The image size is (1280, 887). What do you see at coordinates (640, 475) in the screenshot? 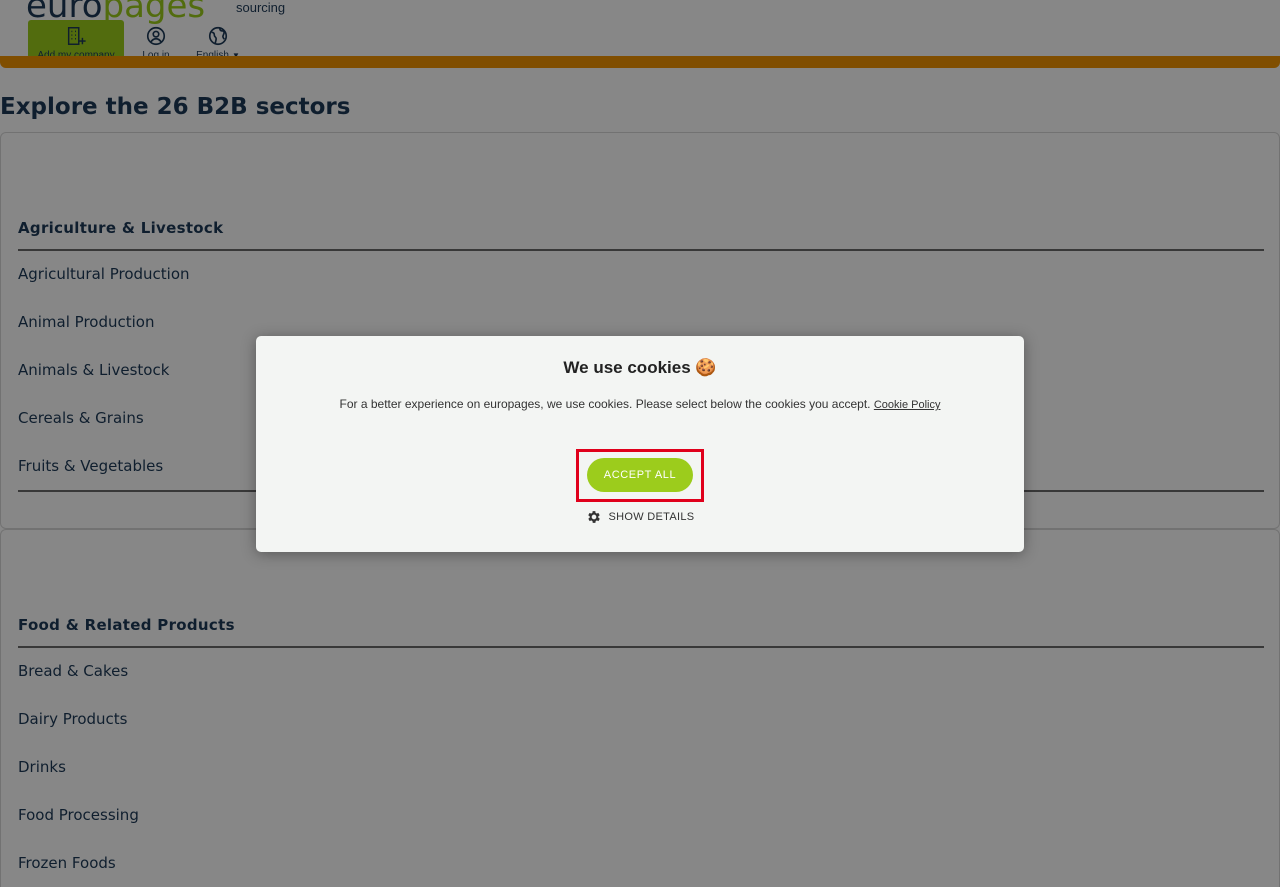
I see `accept-all-button: ACCEPT ALL` at bounding box center [640, 475].